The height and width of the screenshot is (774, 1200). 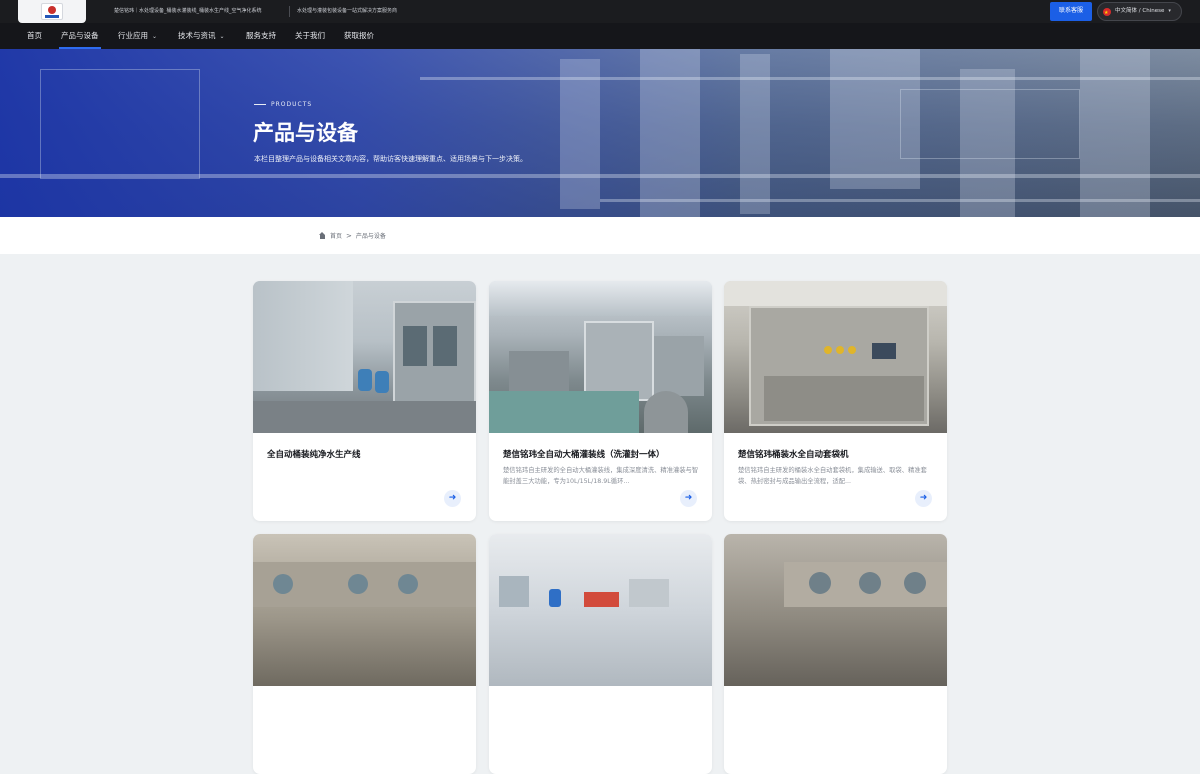 I want to click on breadcrumb-home: 首页, so click(x=336, y=235).